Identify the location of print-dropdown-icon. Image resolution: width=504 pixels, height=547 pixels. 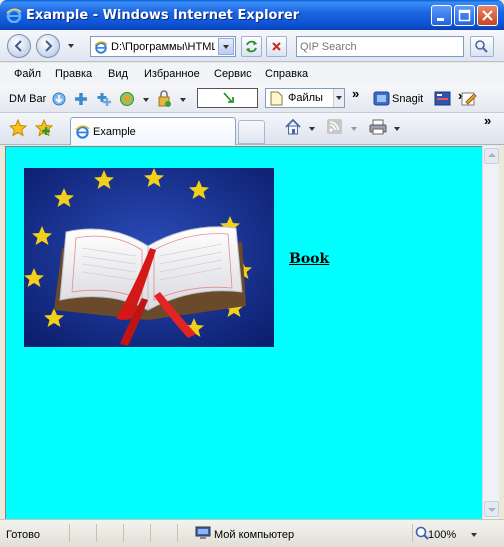
(397, 129).